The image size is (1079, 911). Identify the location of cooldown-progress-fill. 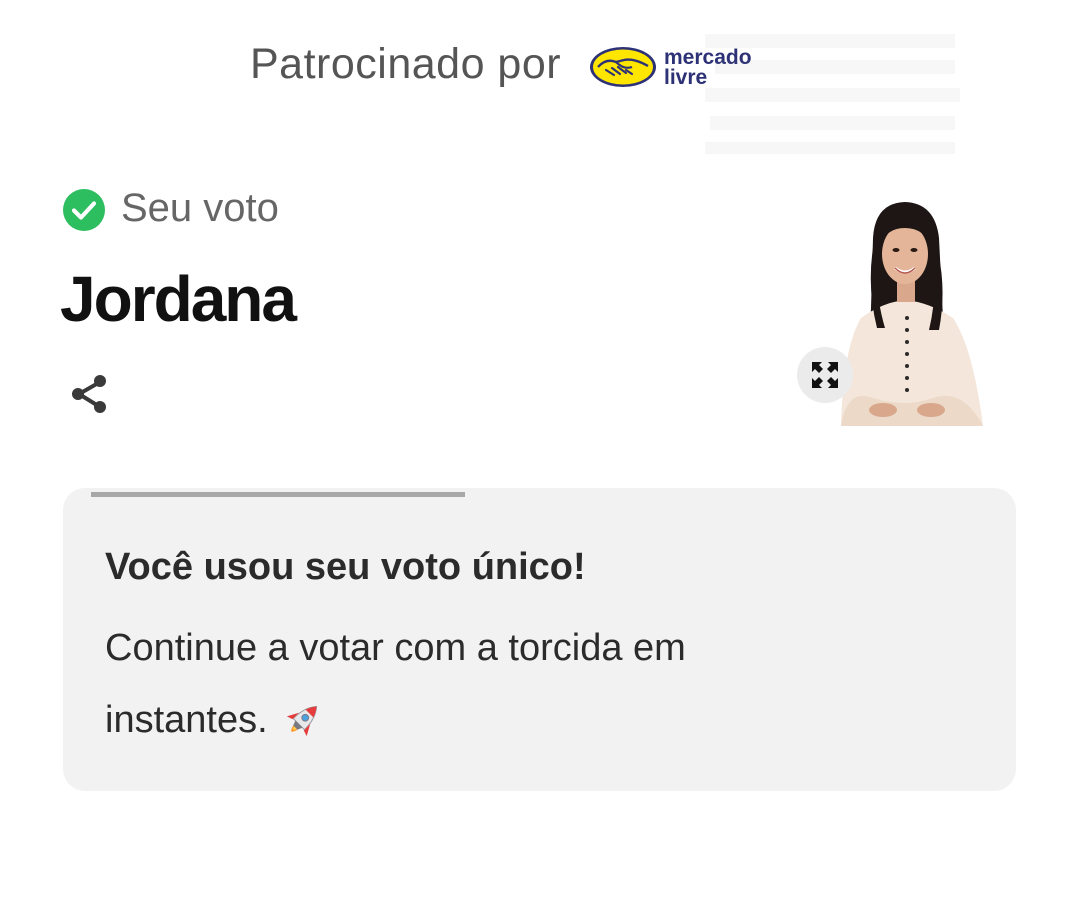
(278, 494).